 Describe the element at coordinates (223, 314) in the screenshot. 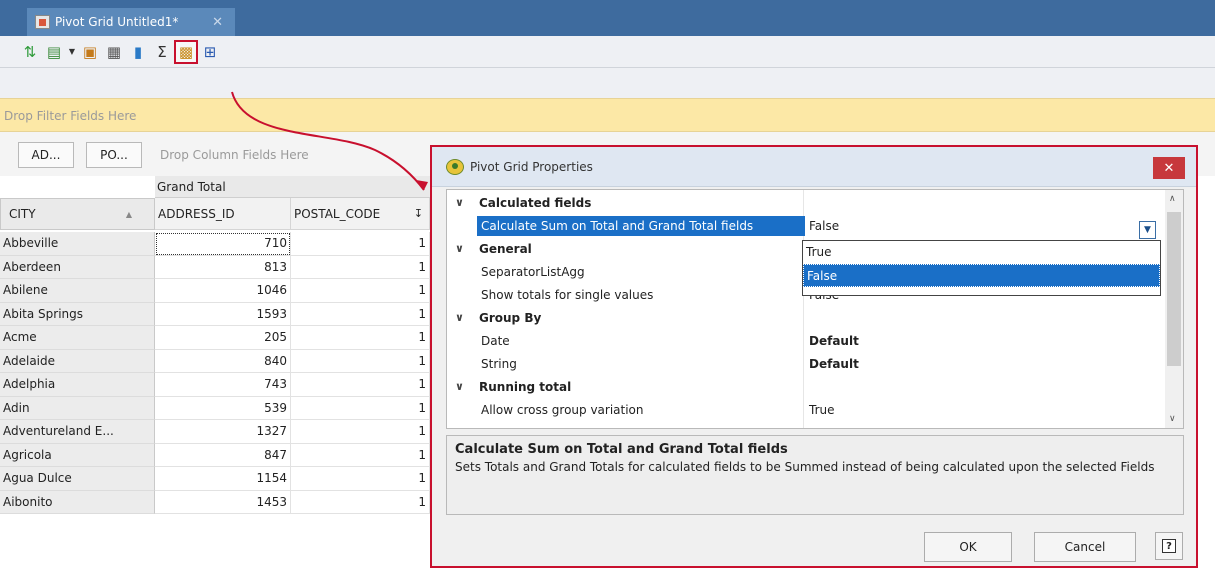

I see `address-id-cell: 1593` at that location.